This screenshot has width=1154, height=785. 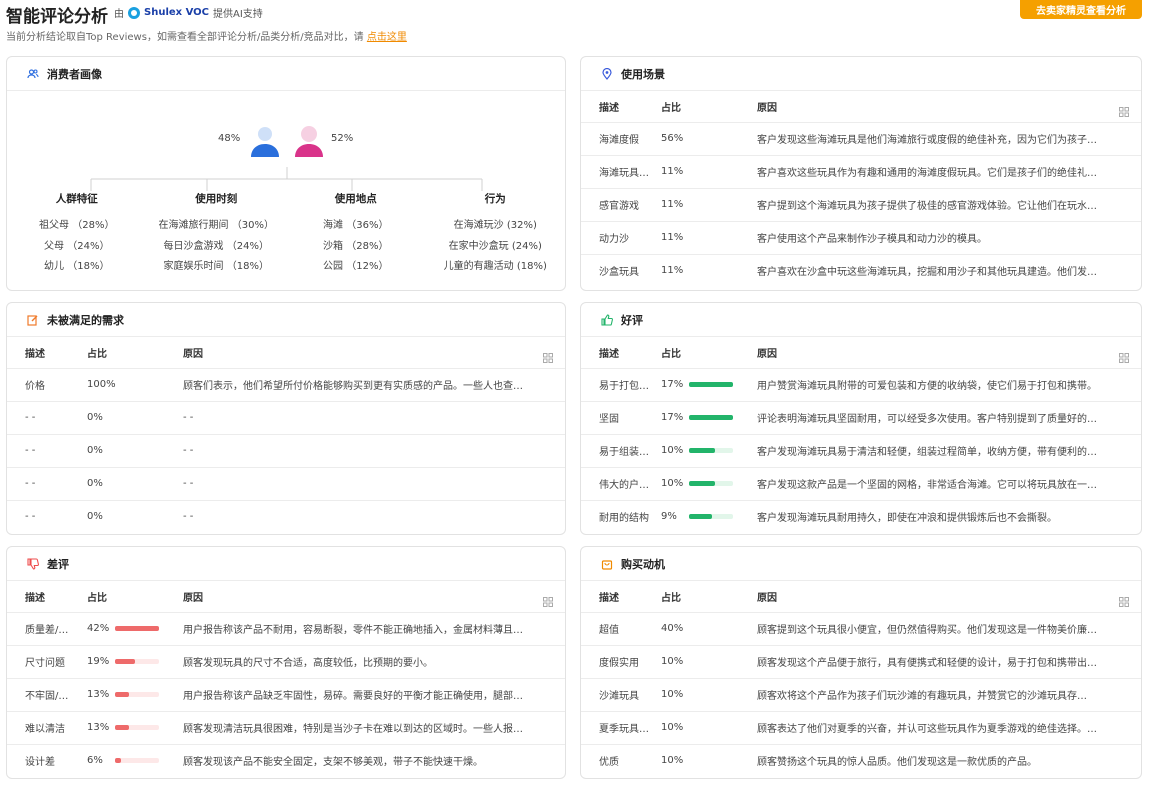 What do you see at coordinates (98, 661) in the screenshot?
I see `share-value: 19%` at bounding box center [98, 661].